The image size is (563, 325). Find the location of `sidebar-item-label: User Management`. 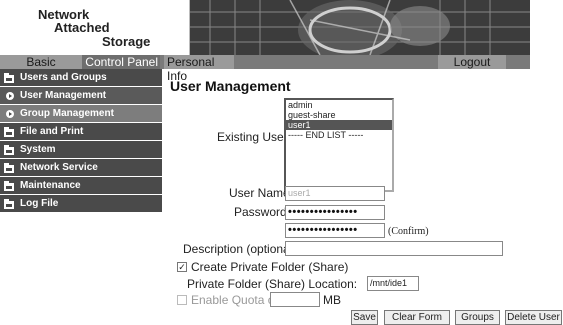

sidebar-item-label: User Management is located at coordinates (63, 95).